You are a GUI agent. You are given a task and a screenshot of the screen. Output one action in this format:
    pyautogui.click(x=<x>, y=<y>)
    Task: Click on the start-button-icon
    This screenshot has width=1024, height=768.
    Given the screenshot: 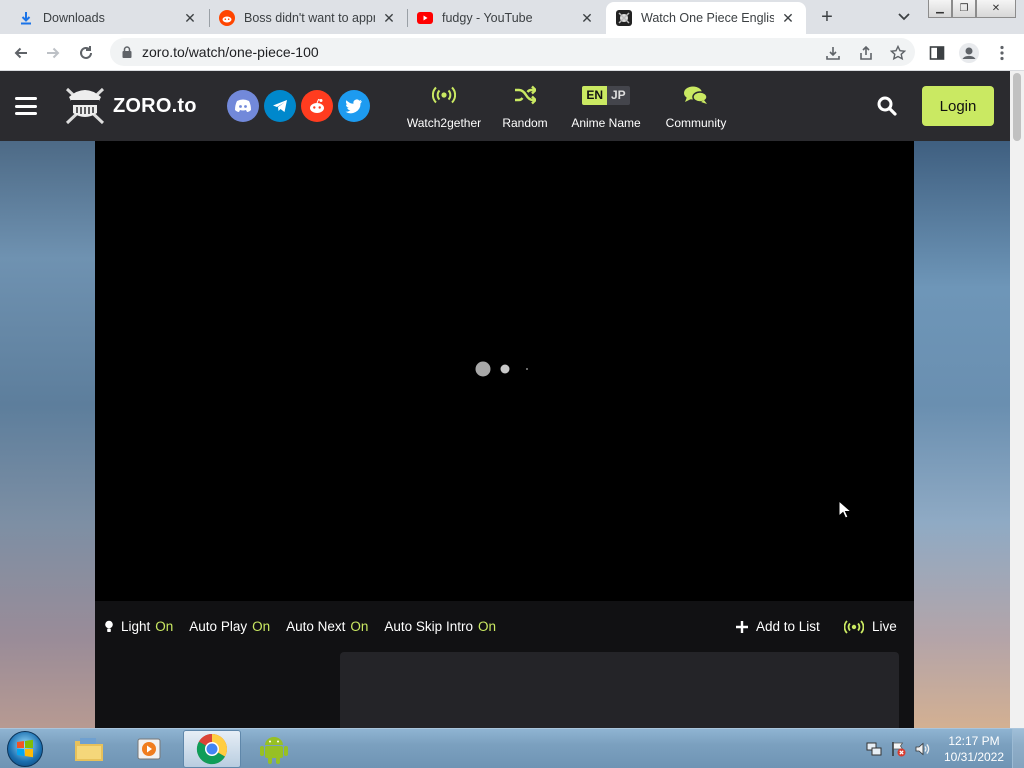 What is the action you would take?
    pyautogui.click(x=25, y=749)
    